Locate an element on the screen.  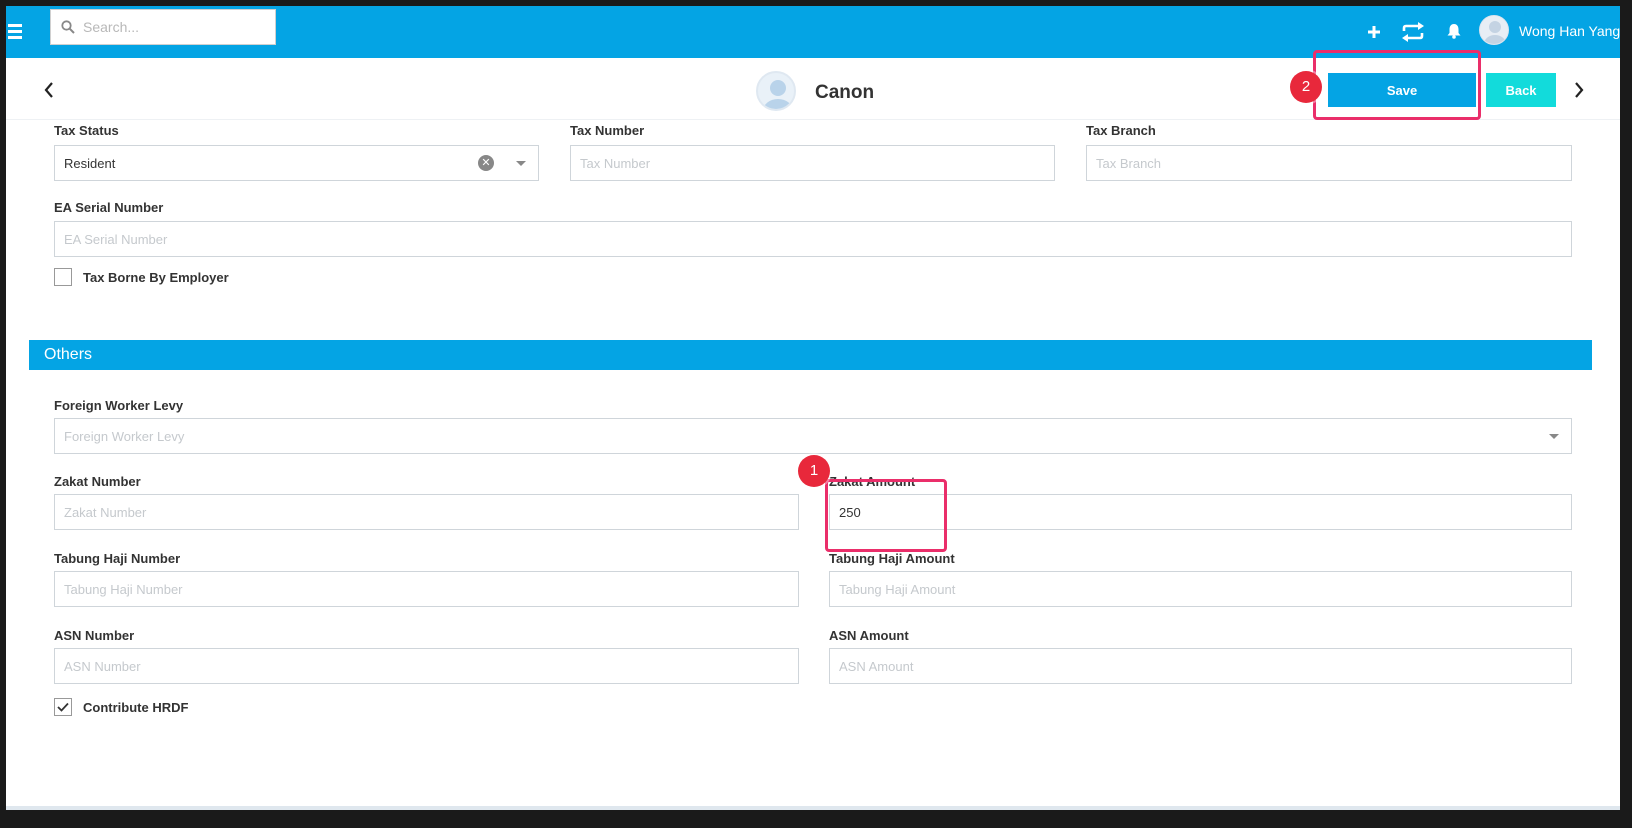
step-2-badge: 2 is located at coordinates (1306, 87).